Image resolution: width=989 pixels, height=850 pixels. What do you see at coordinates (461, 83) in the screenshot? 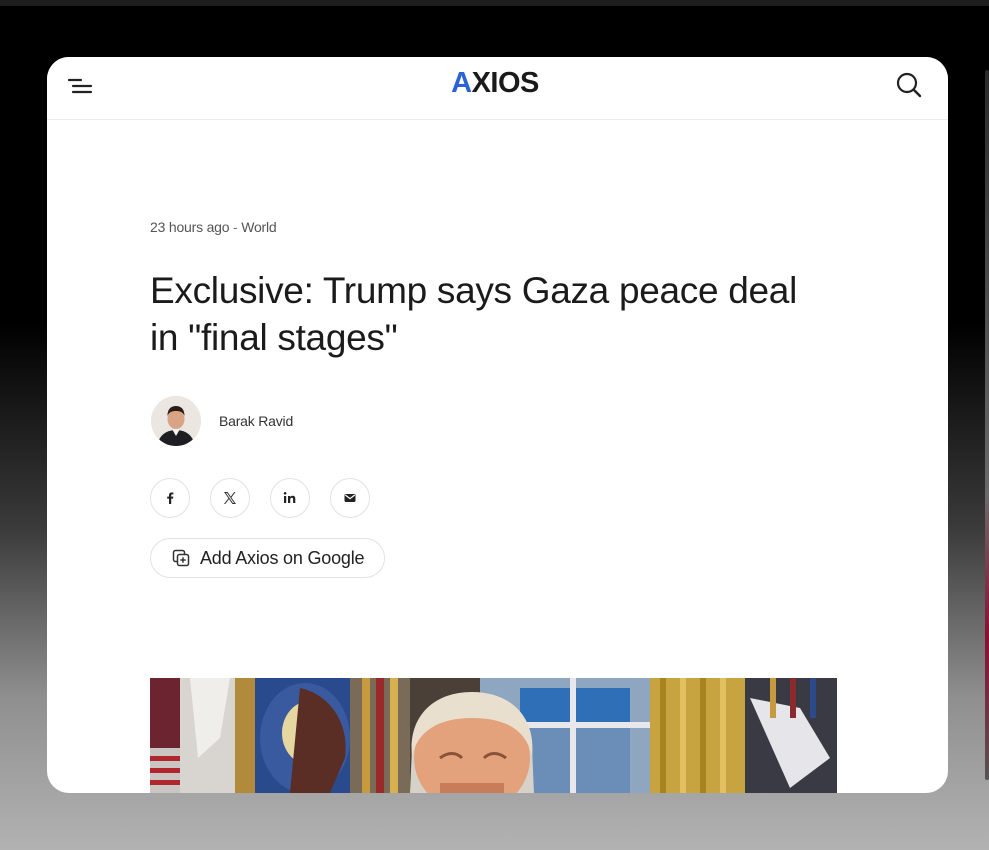
I see `logo-a: A` at bounding box center [461, 83].